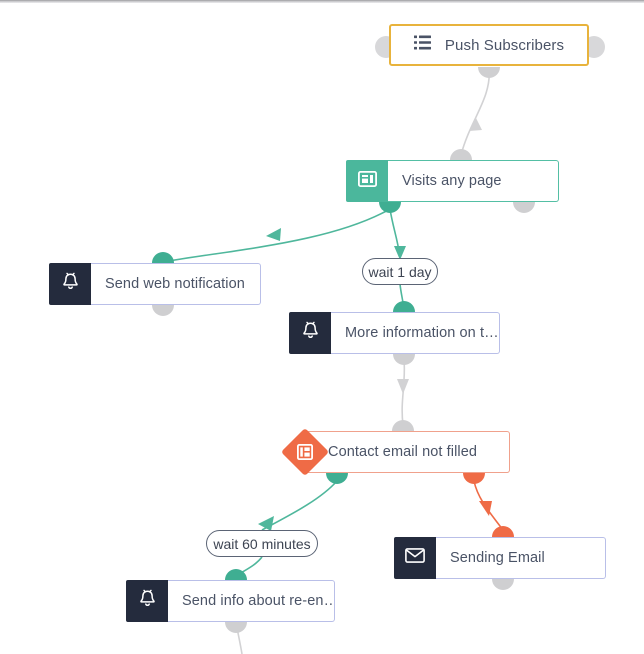 The image size is (644, 654). What do you see at coordinates (524, 207) in the screenshot?
I see `visits-any-page-secondary-port` at bounding box center [524, 207].